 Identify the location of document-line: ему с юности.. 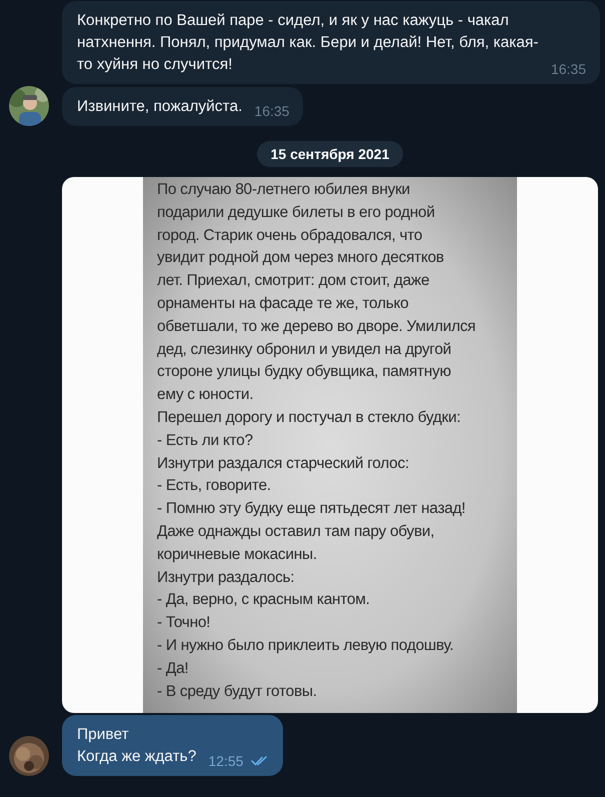
(205, 395).